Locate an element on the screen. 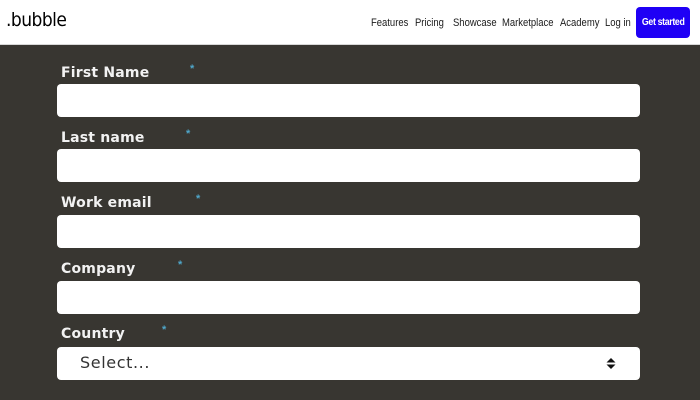 This screenshot has width=700, height=400. select-arrows-icon is located at coordinates (611, 363).